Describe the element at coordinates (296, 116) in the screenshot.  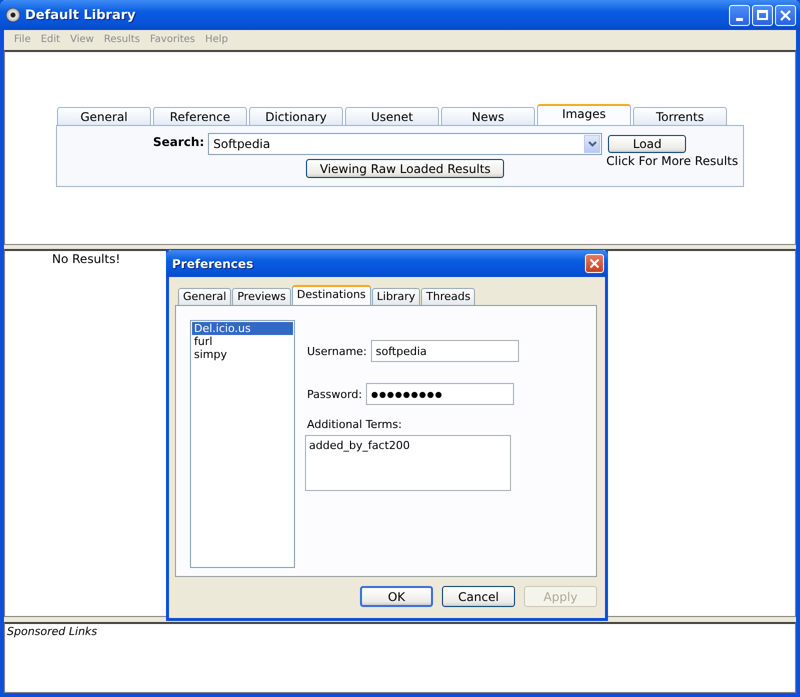
I see `tab: Dictionary` at that location.